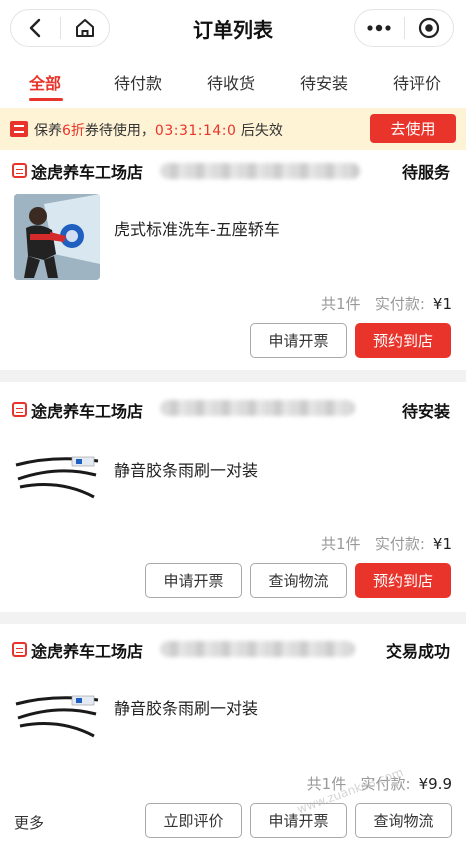 This screenshot has width=466, height=853. I want to click on tab-pending-install: 待安装, so click(324, 82).